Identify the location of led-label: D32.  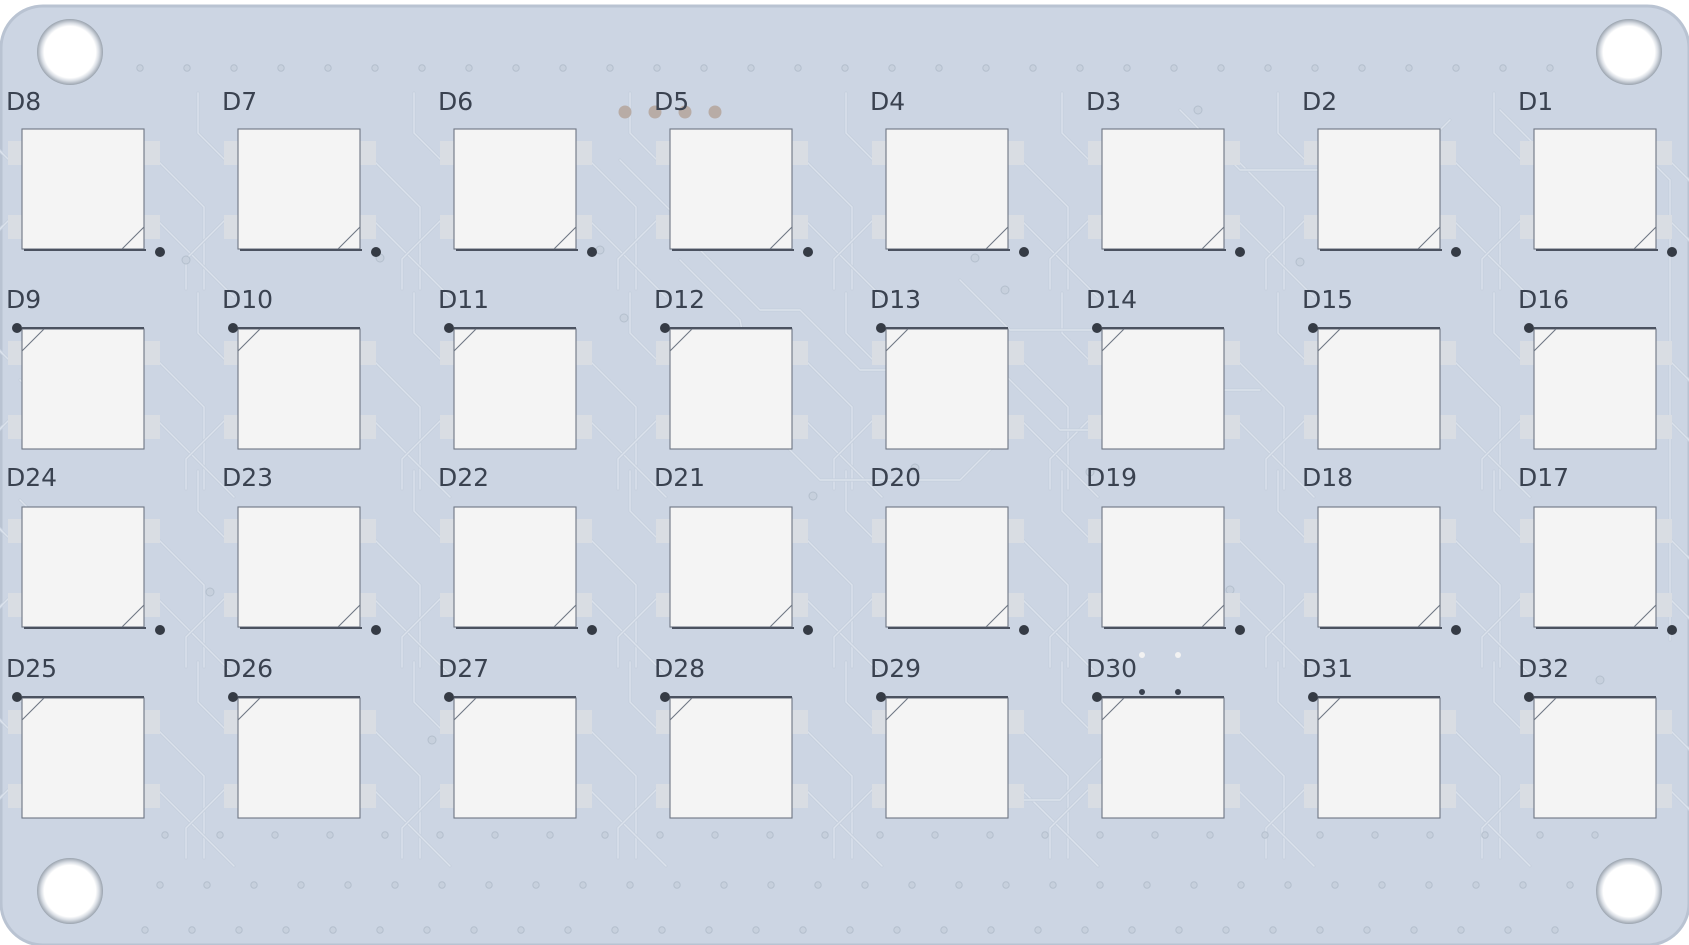
(1543, 668).